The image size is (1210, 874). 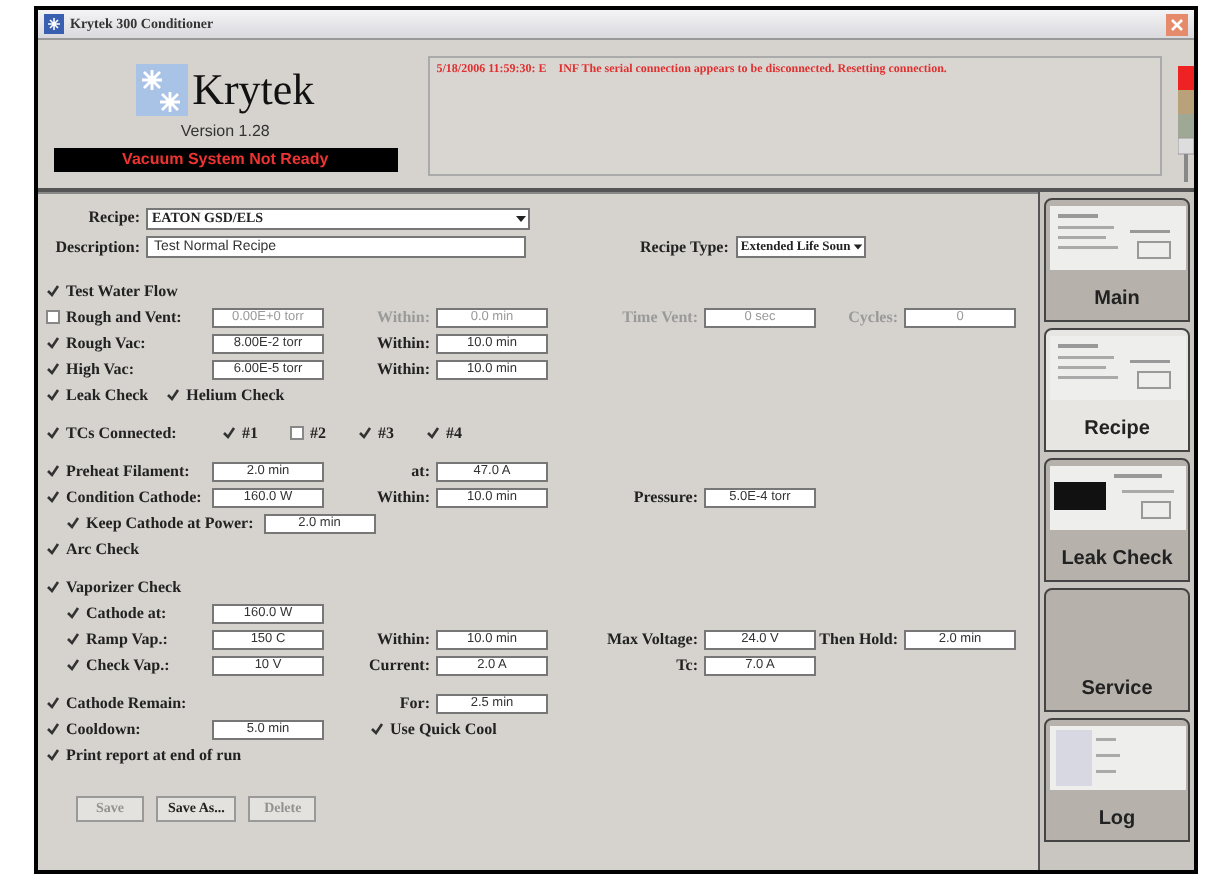 I want to click on checkbox-label: High Vac:, so click(x=100, y=369).